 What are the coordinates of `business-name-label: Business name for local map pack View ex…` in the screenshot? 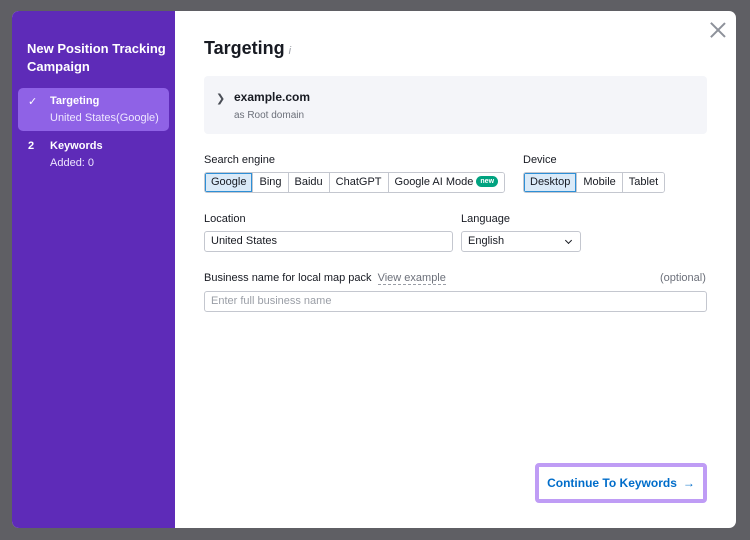 It's located at (325, 278).